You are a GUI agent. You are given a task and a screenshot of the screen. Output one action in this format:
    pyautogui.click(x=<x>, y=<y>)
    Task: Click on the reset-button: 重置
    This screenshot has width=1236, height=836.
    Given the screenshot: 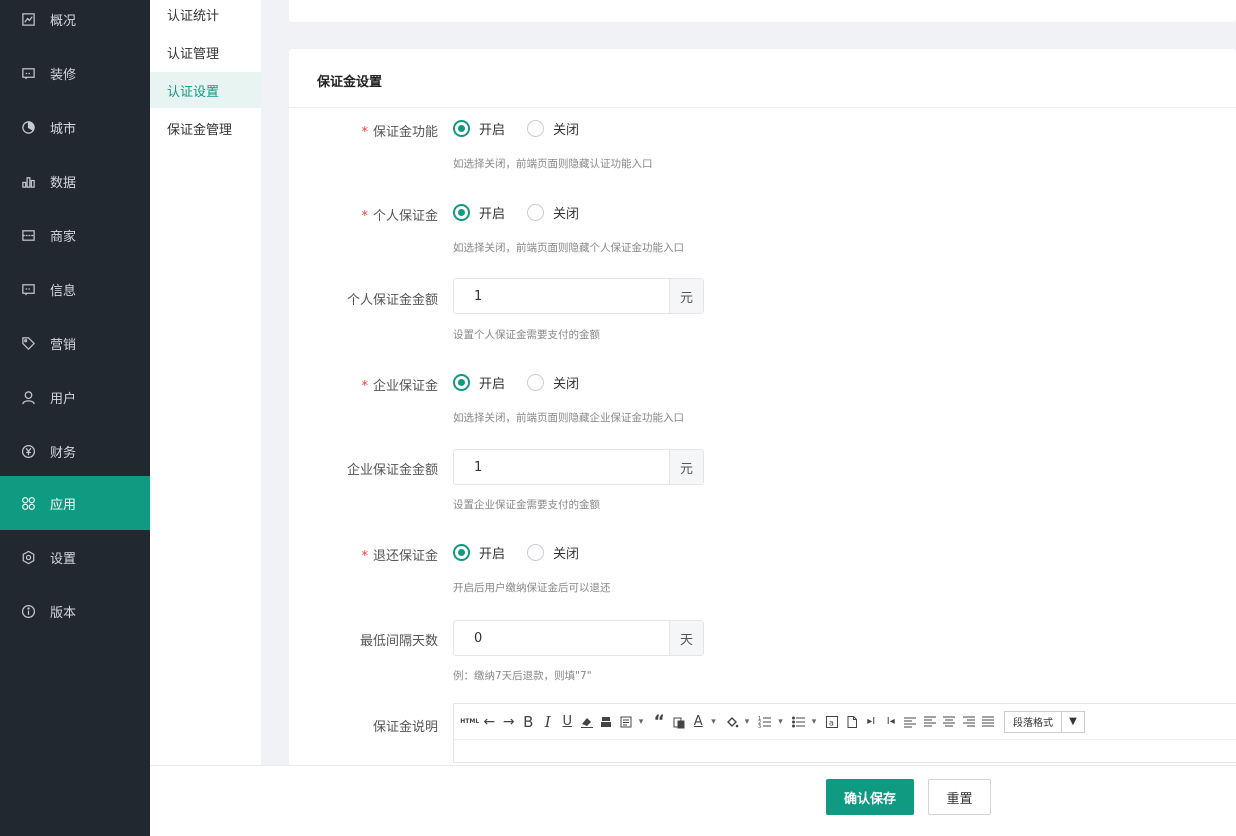 What is the action you would take?
    pyautogui.click(x=959, y=797)
    